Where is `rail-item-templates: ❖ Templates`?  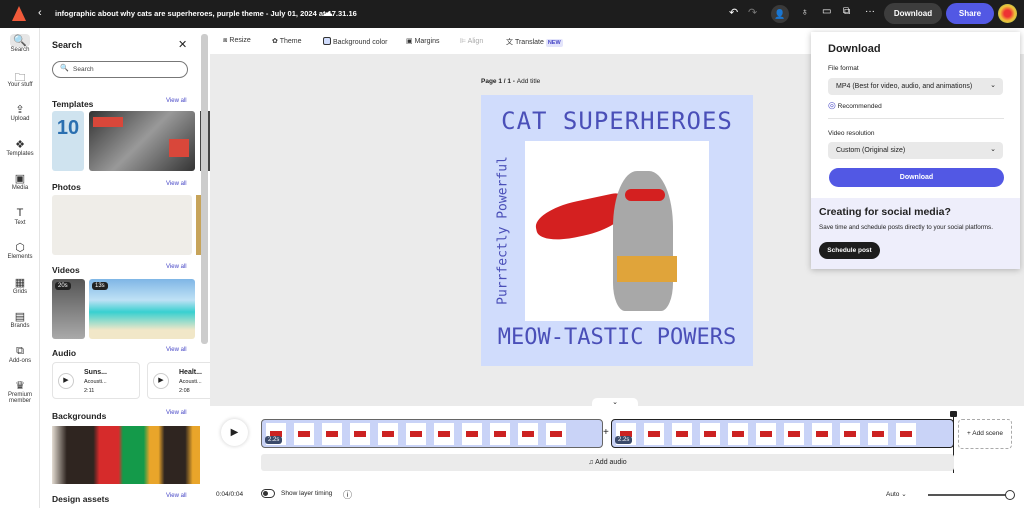
rail-item-templates: ❖ Templates is located at coordinates (20, 149).